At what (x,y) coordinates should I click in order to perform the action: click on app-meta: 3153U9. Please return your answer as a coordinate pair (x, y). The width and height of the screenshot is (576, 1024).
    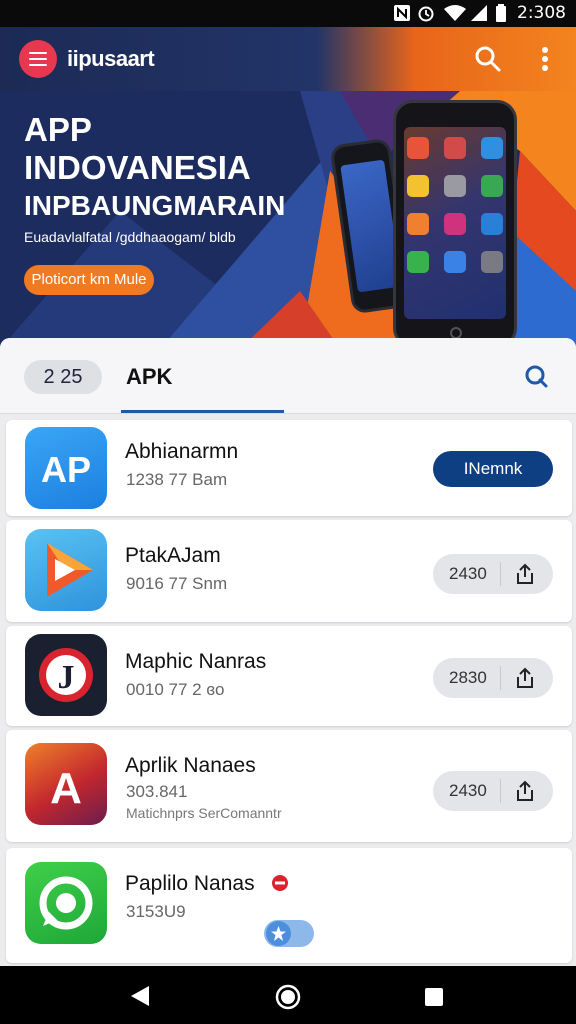
    Looking at the image, I should click on (156, 911).